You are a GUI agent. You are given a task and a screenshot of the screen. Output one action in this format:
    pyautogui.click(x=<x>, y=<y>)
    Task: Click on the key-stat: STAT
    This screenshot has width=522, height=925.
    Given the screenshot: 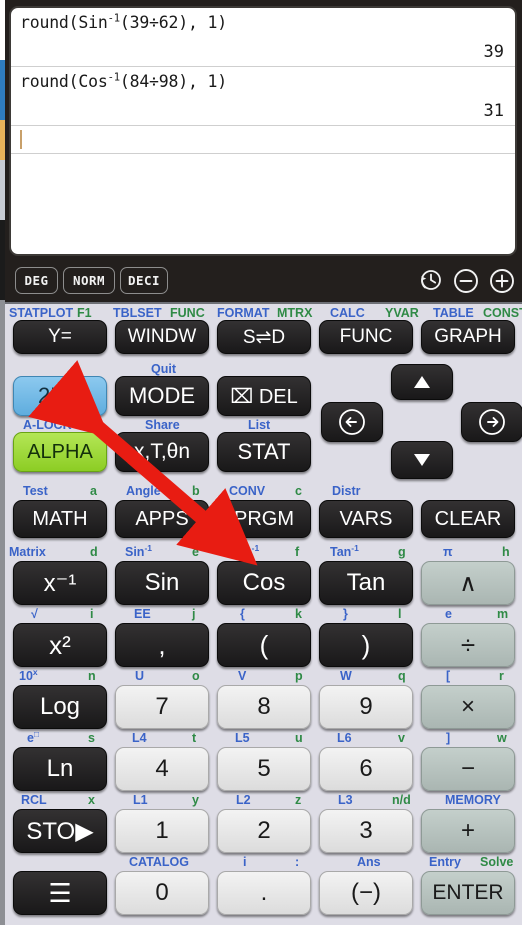 What is the action you would take?
    pyautogui.click(x=264, y=452)
    